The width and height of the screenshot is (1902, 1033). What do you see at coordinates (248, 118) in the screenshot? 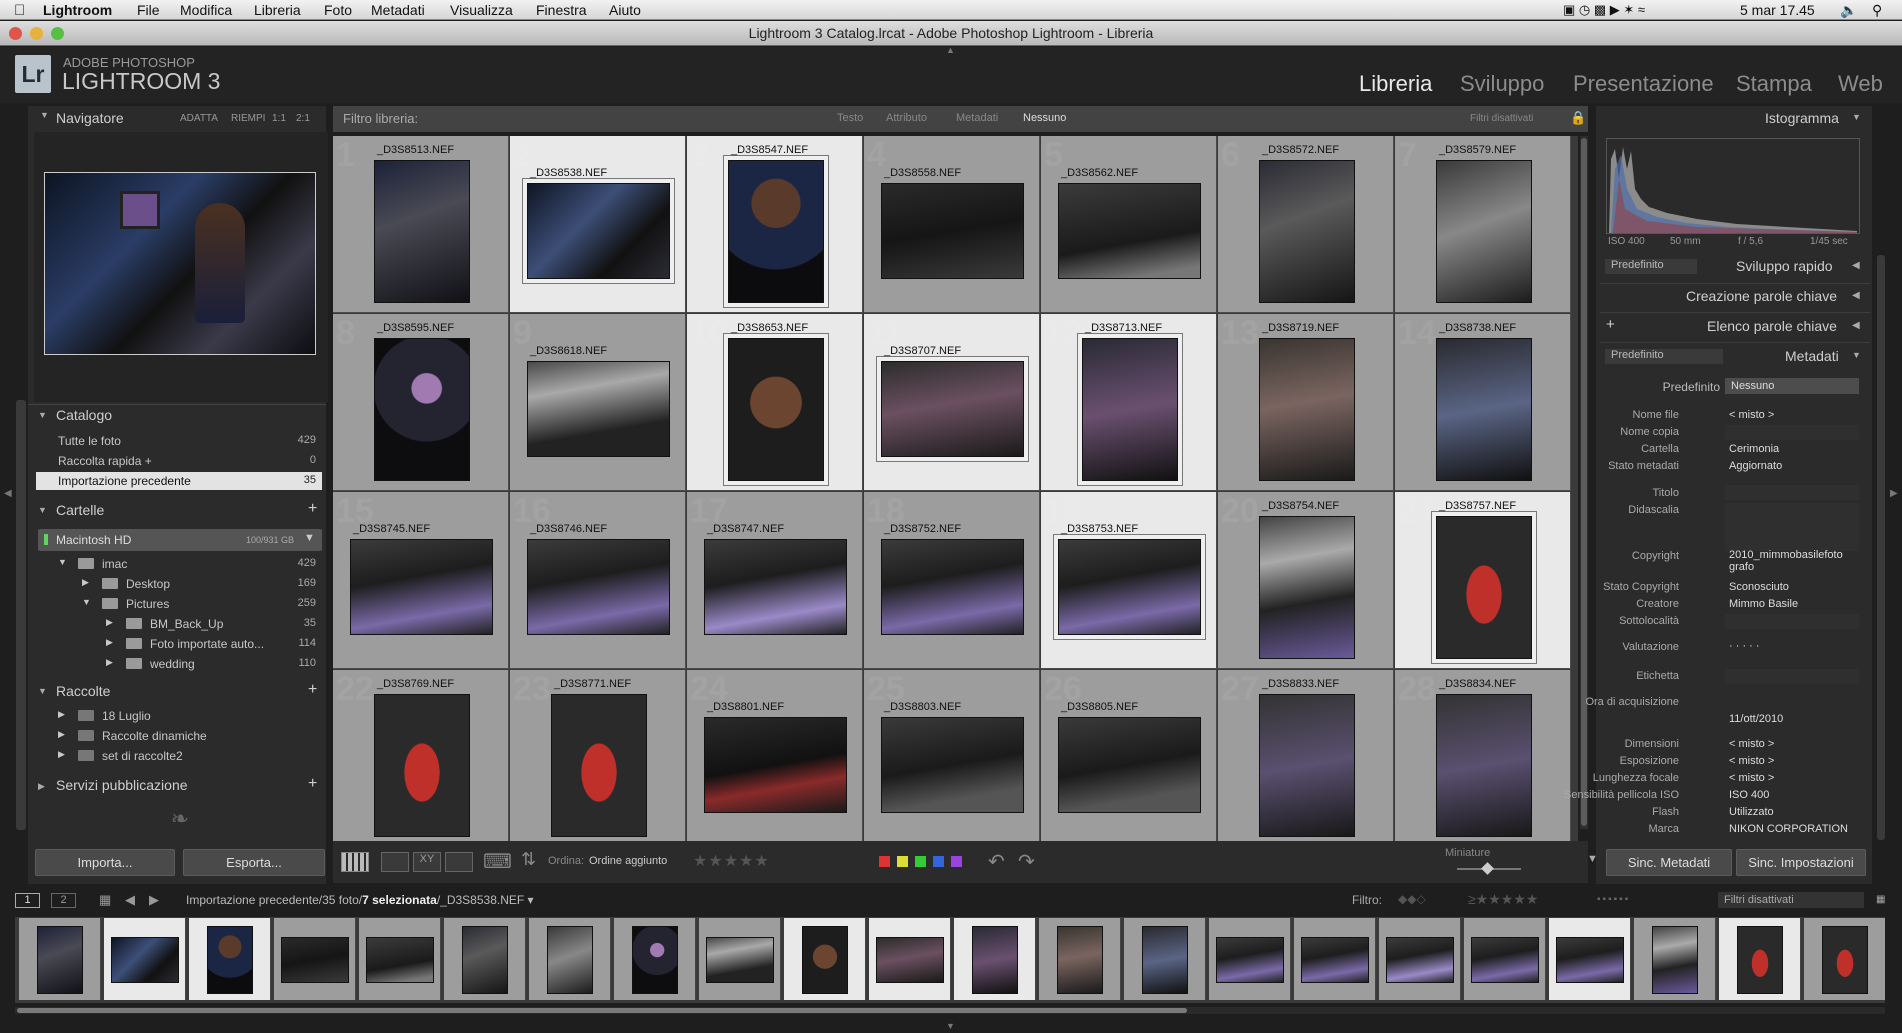
I see `zoom-fill: RIEMPI` at bounding box center [248, 118].